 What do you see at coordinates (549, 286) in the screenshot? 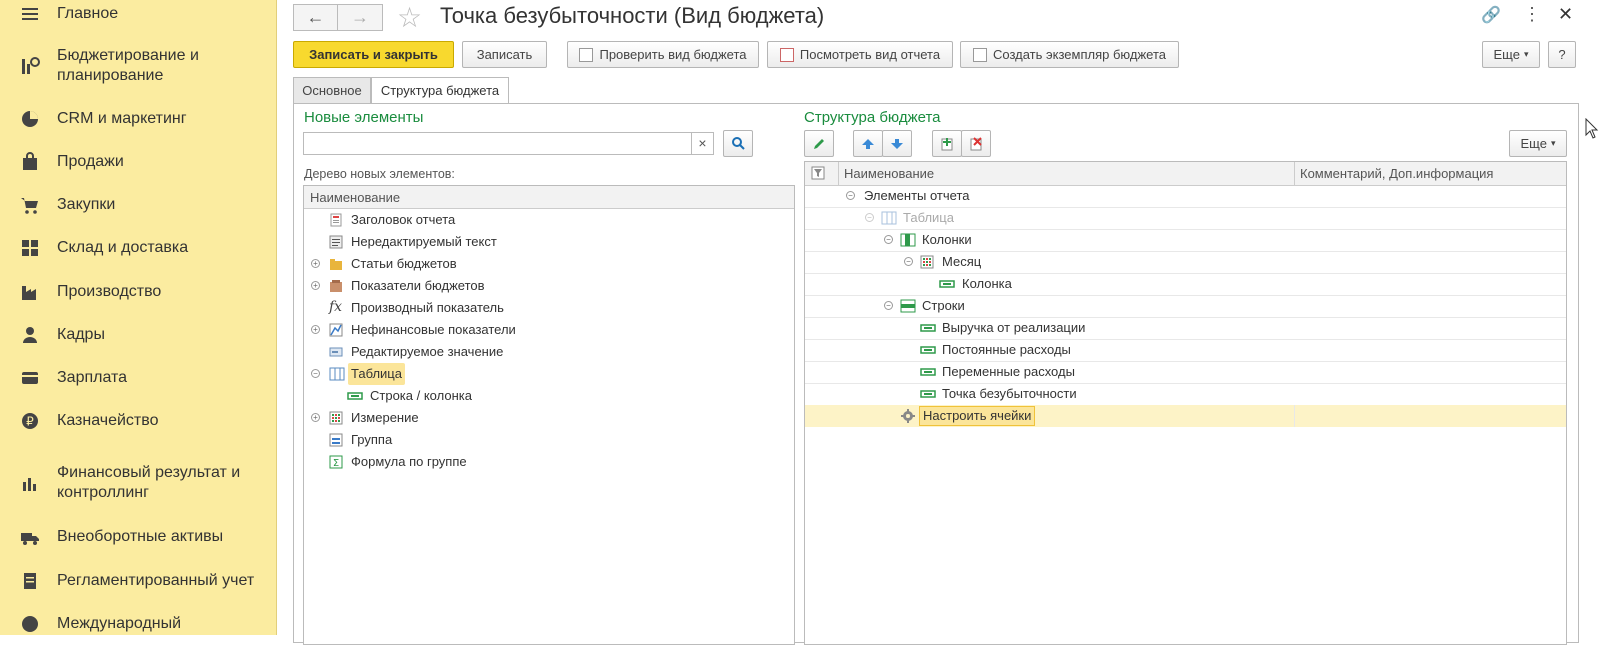
I see `tree-row: + Показатели бюджетов` at bounding box center [549, 286].